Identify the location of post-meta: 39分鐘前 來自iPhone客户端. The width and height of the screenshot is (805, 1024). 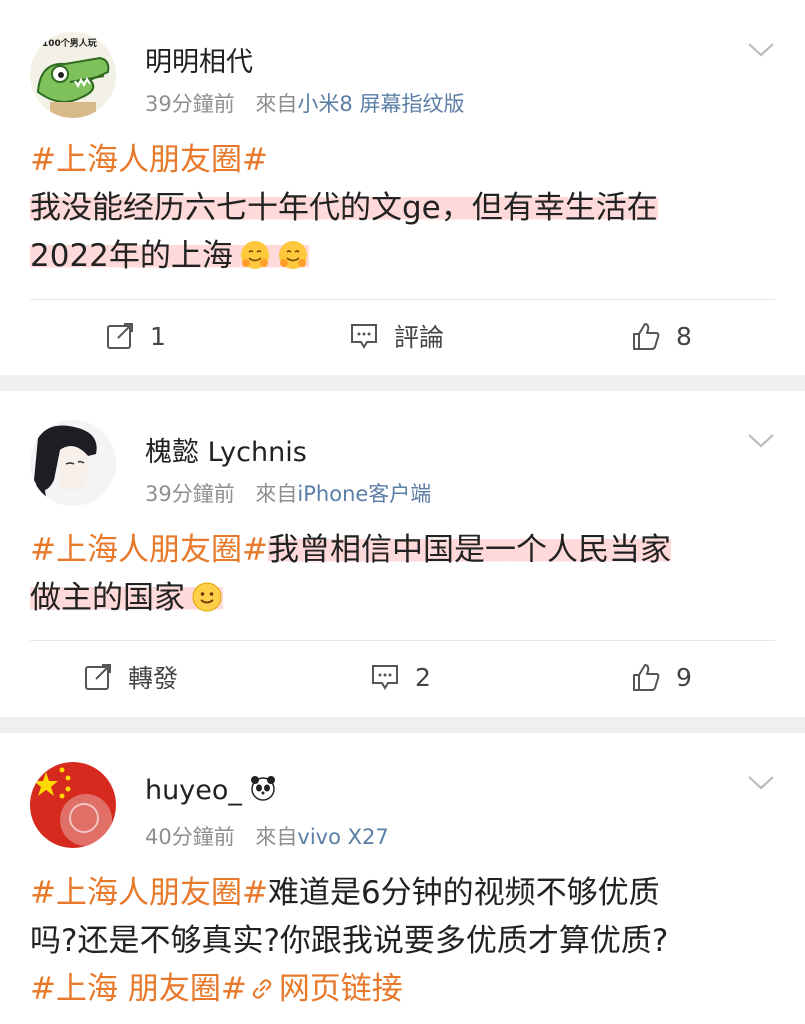
(288, 493).